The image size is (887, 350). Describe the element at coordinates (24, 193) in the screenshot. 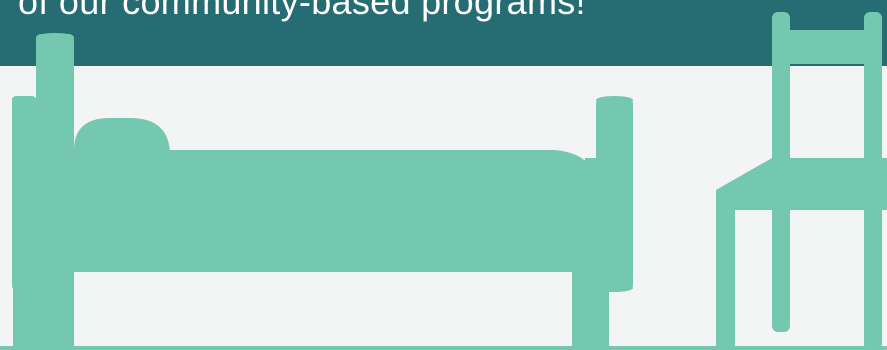

I see `bed-left-post` at that location.